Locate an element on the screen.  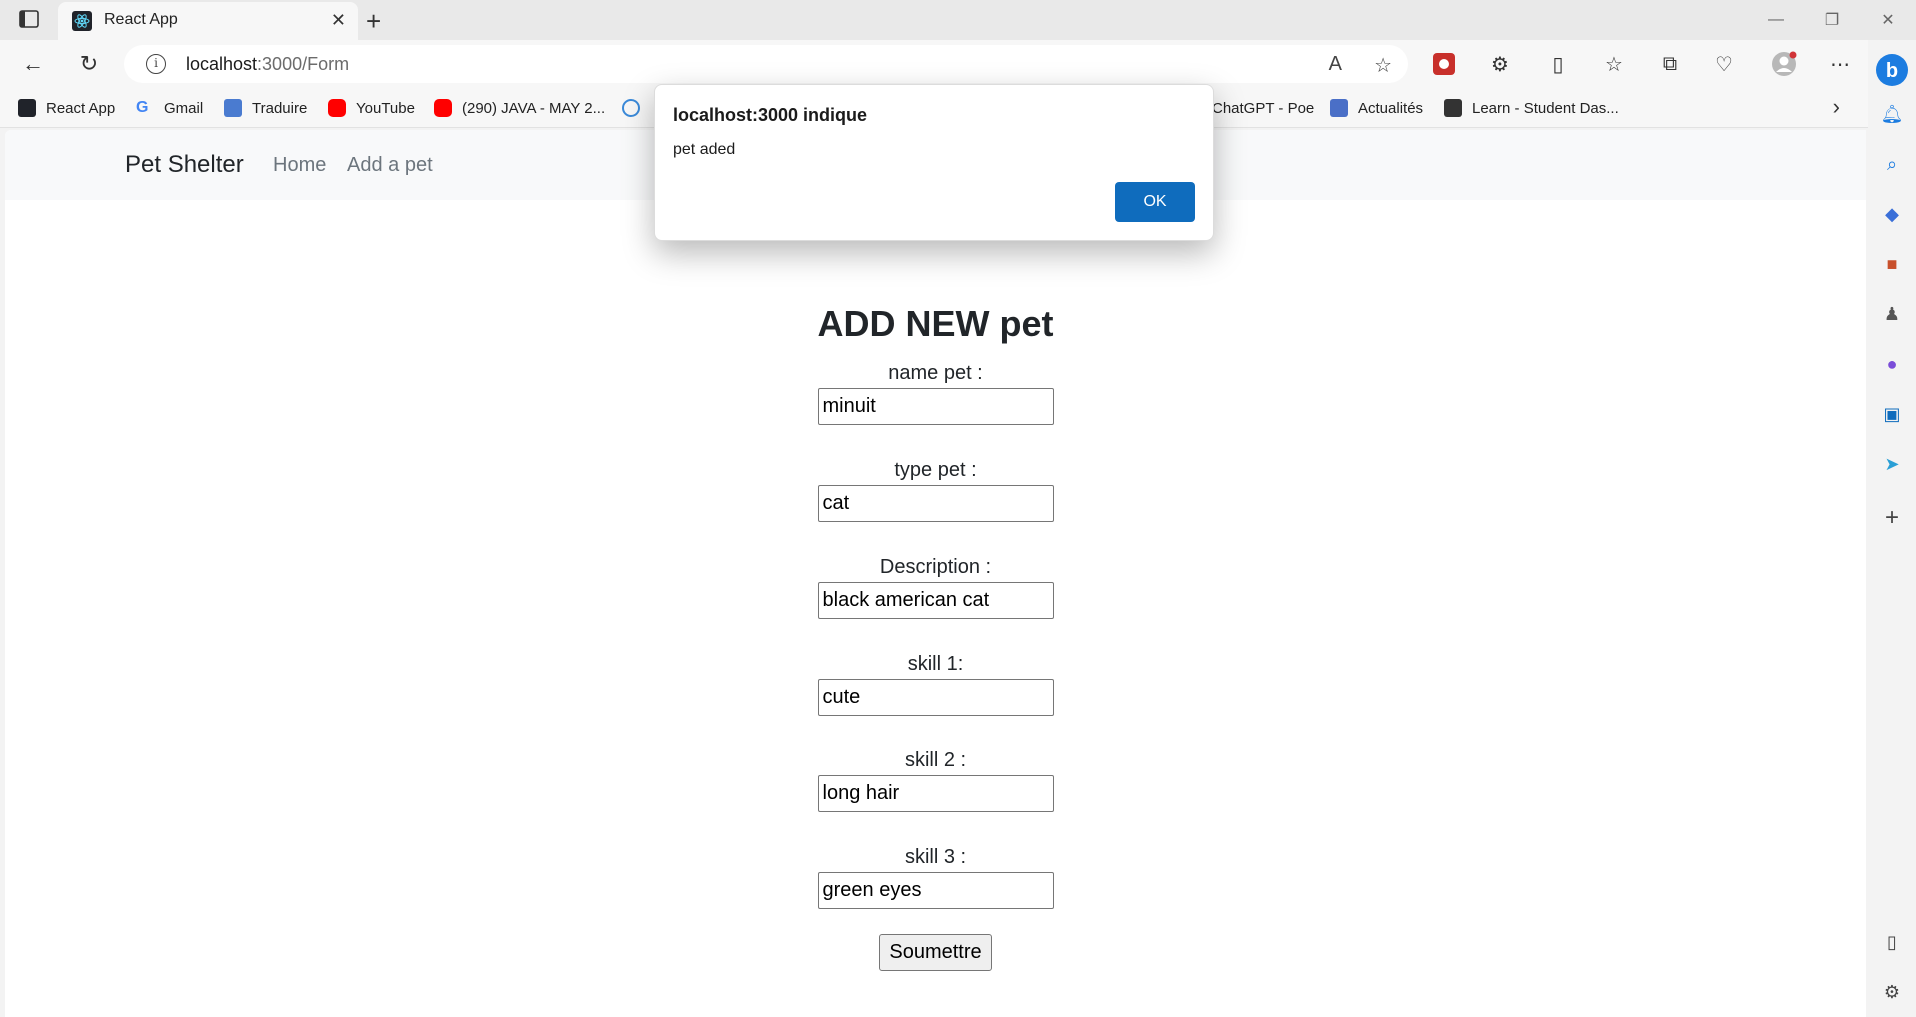
edge-sidebar: b 🔔︎ ⌕ ◆ ■ ♟ ● ▣ ➤ + ▯ ⚙ is located at coordinates (1892, 528).